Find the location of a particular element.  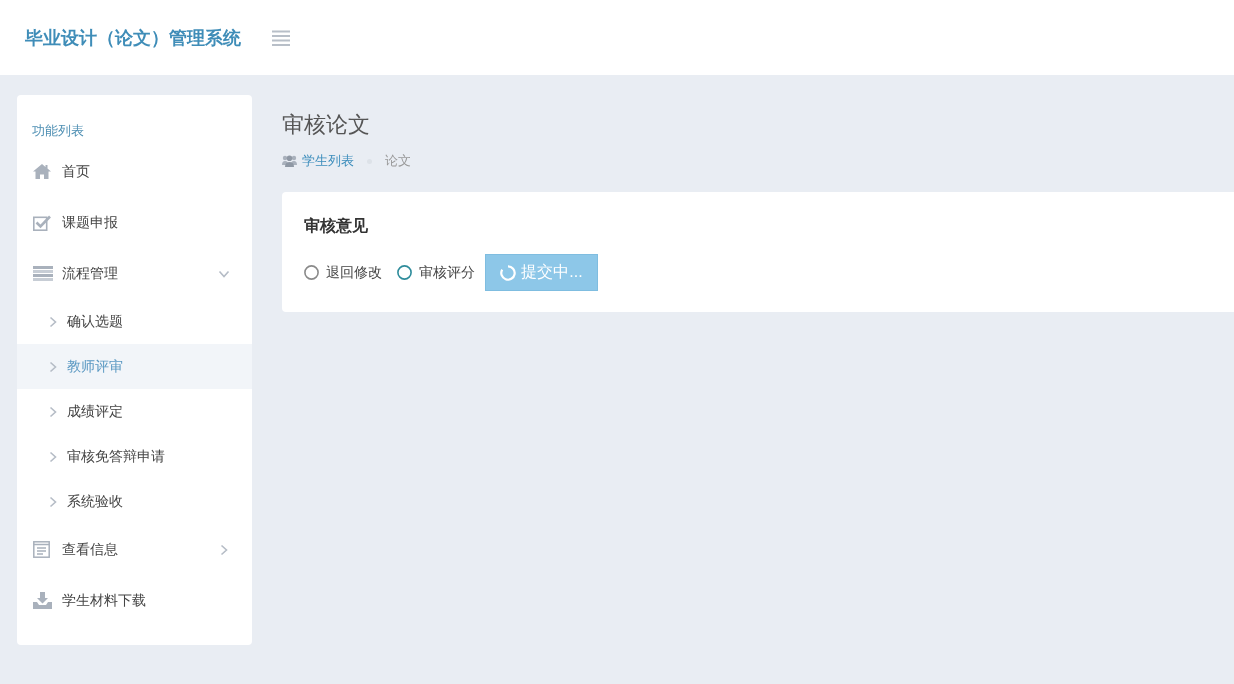

sidebar-subitem: 成绩评定 is located at coordinates (134, 411).